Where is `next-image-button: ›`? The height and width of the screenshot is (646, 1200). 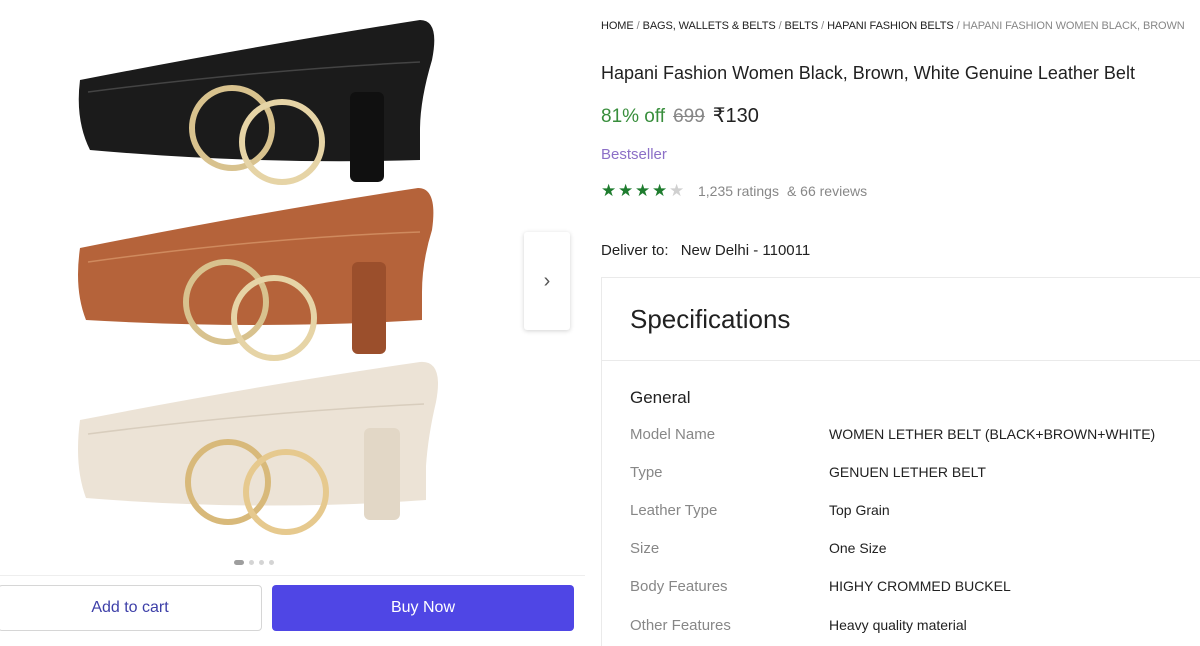 next-image-button: › is located at coordinates (547, 281).